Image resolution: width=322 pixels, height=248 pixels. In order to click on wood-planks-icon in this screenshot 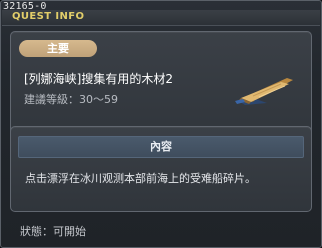, I will do `click(264, 91)`.